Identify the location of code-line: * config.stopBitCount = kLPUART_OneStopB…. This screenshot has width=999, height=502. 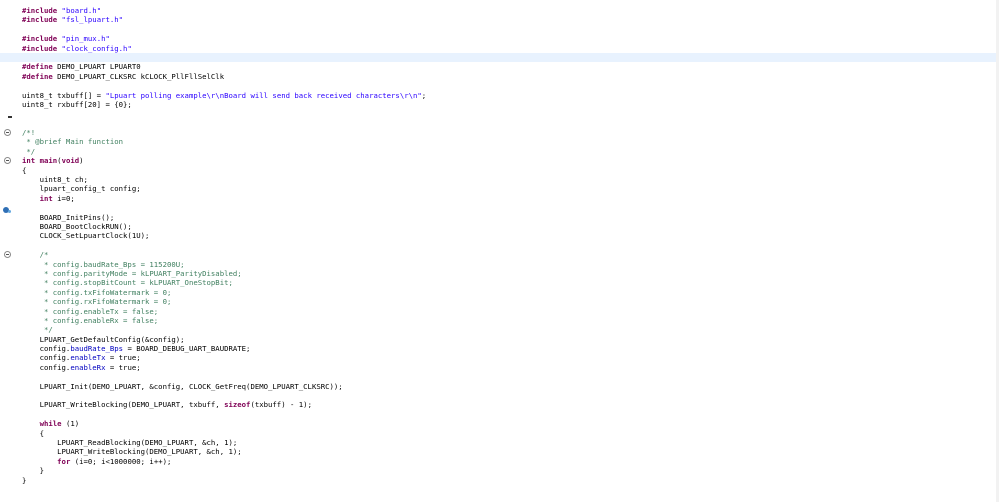
(498, 282).